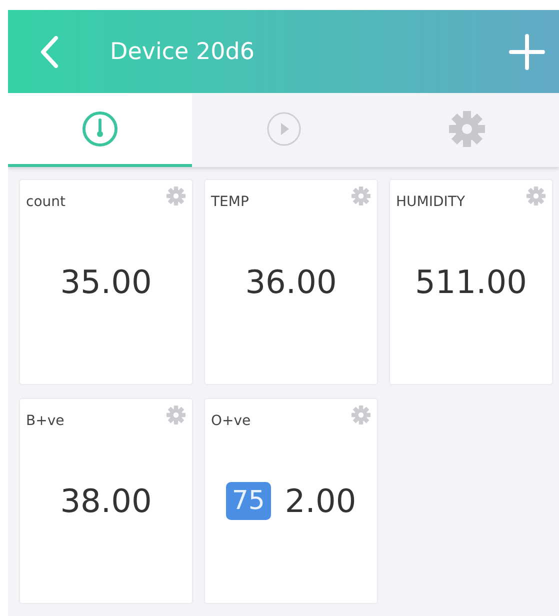  I want to click on back-button, so click(49, 51).